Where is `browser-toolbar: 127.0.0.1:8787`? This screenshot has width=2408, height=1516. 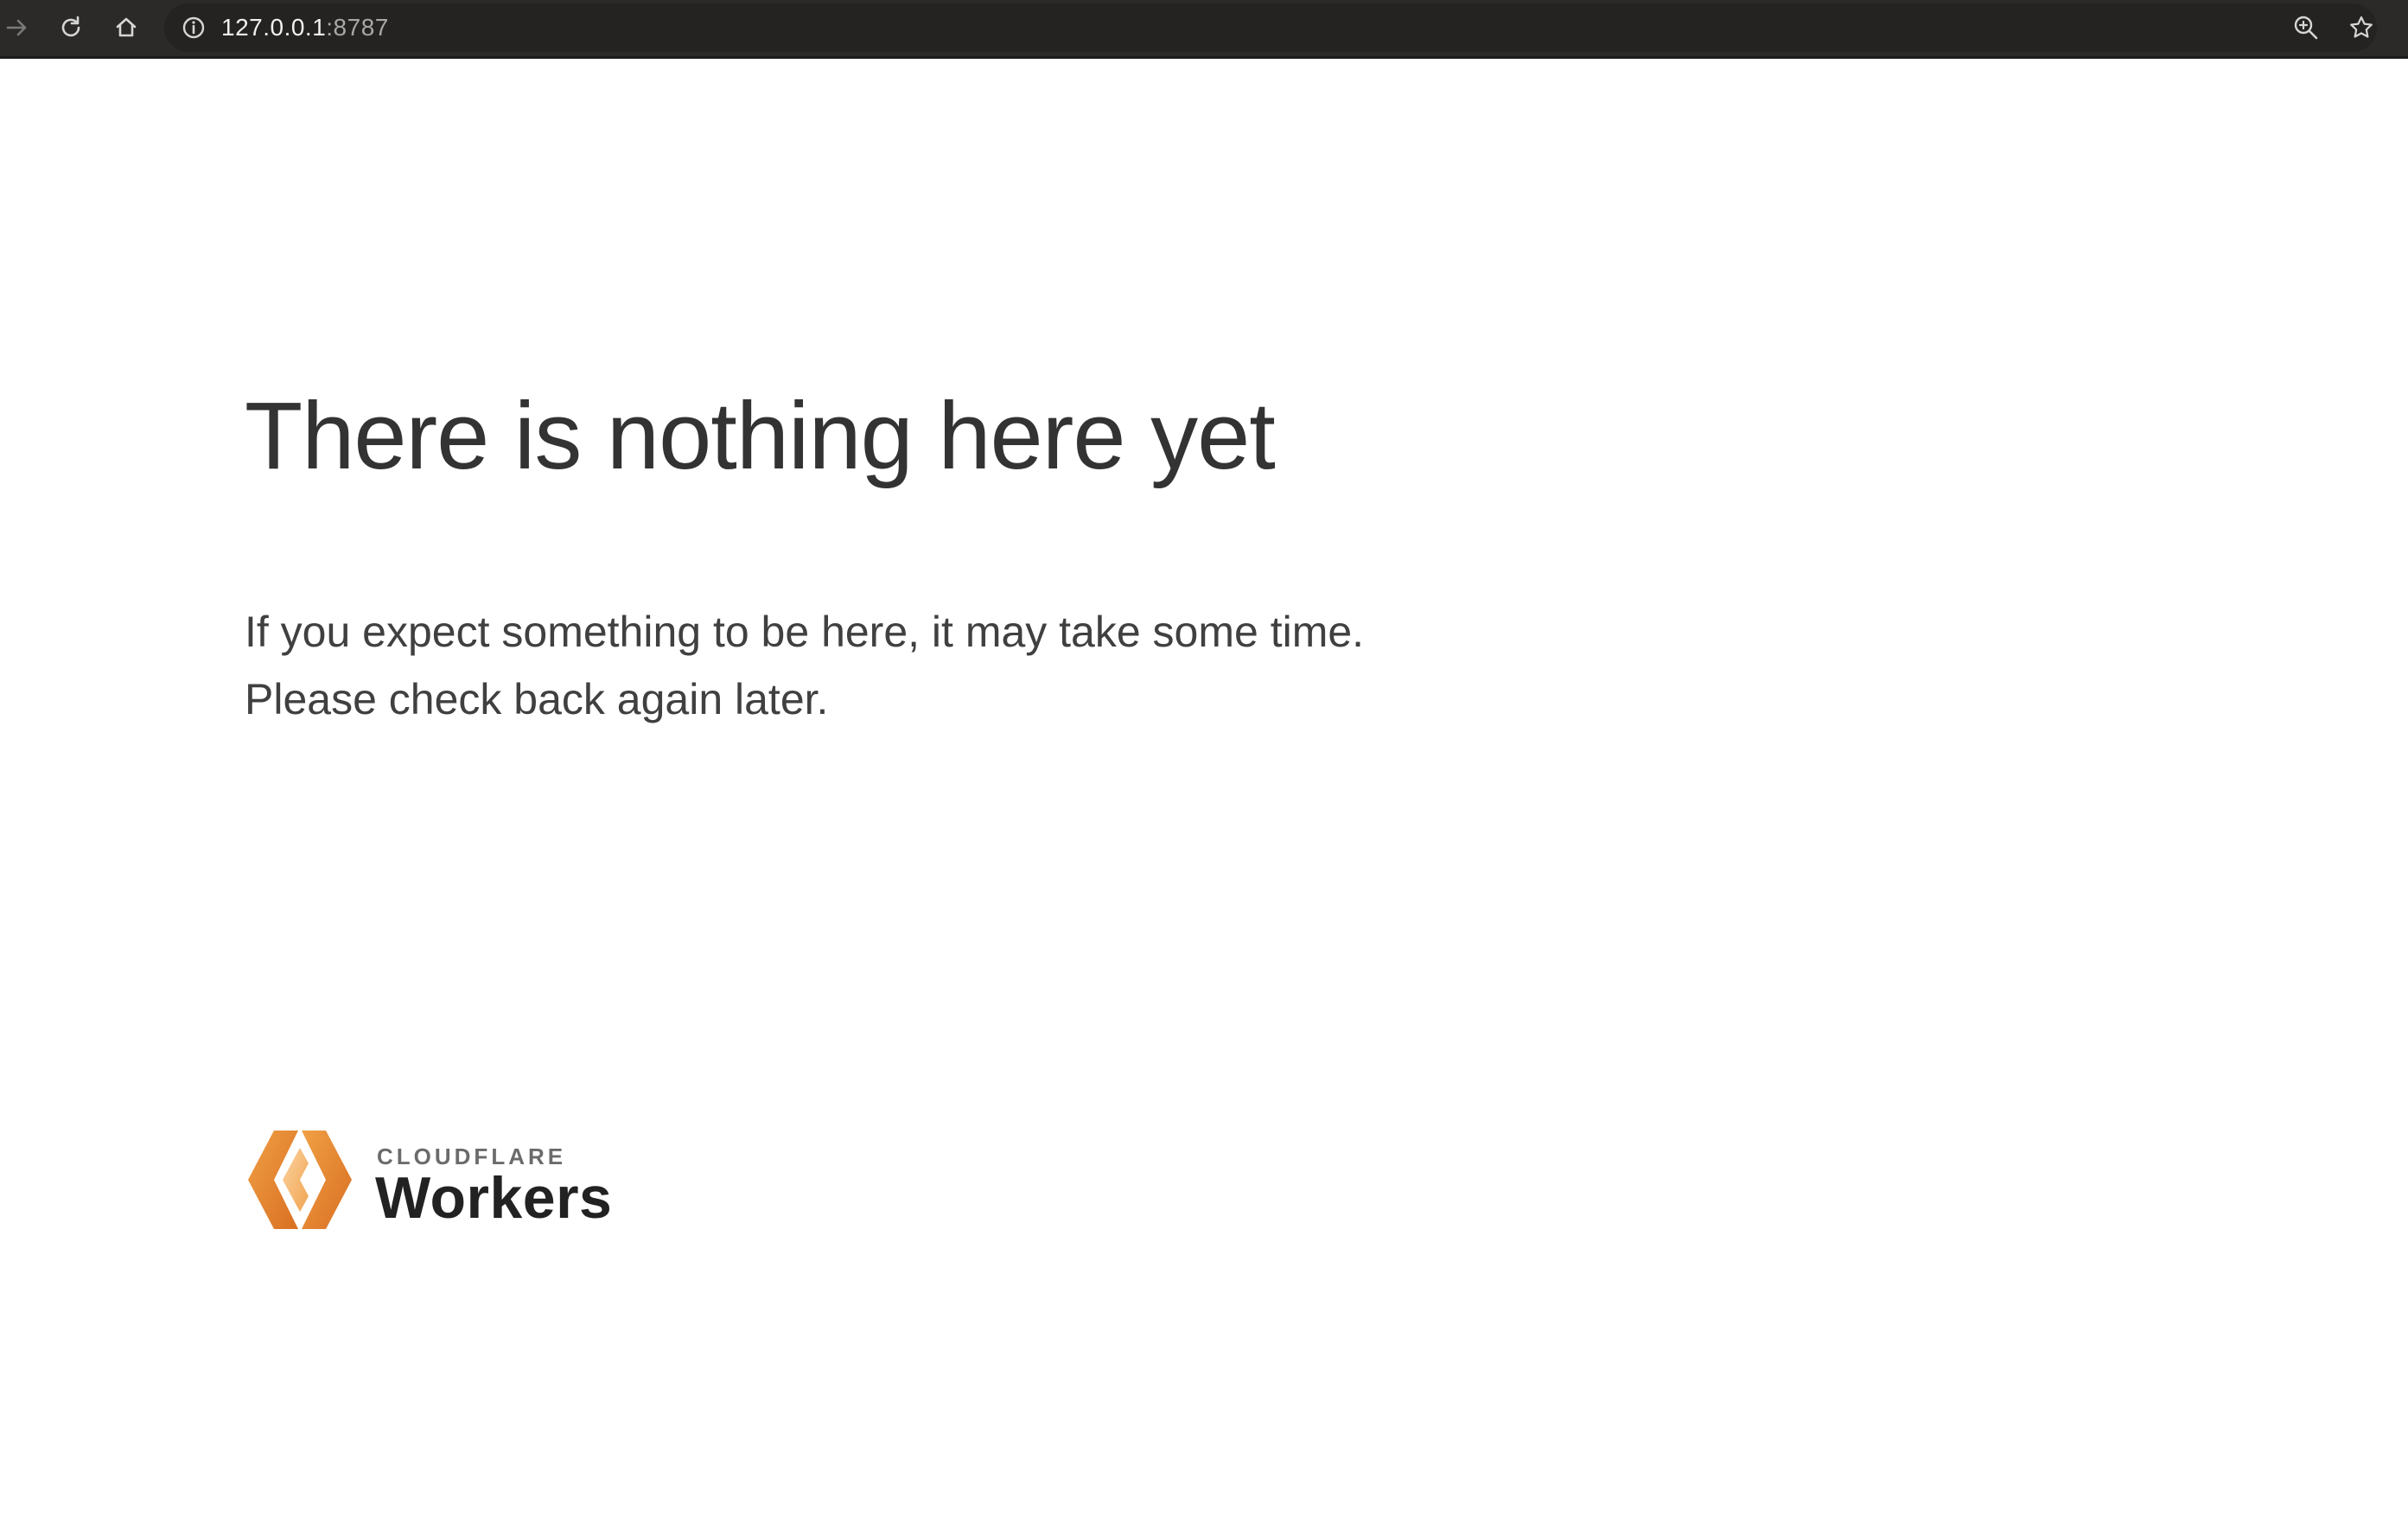
browser-toolbar: 127.0.0.1:8787 is located at coordinates (1204, 29).